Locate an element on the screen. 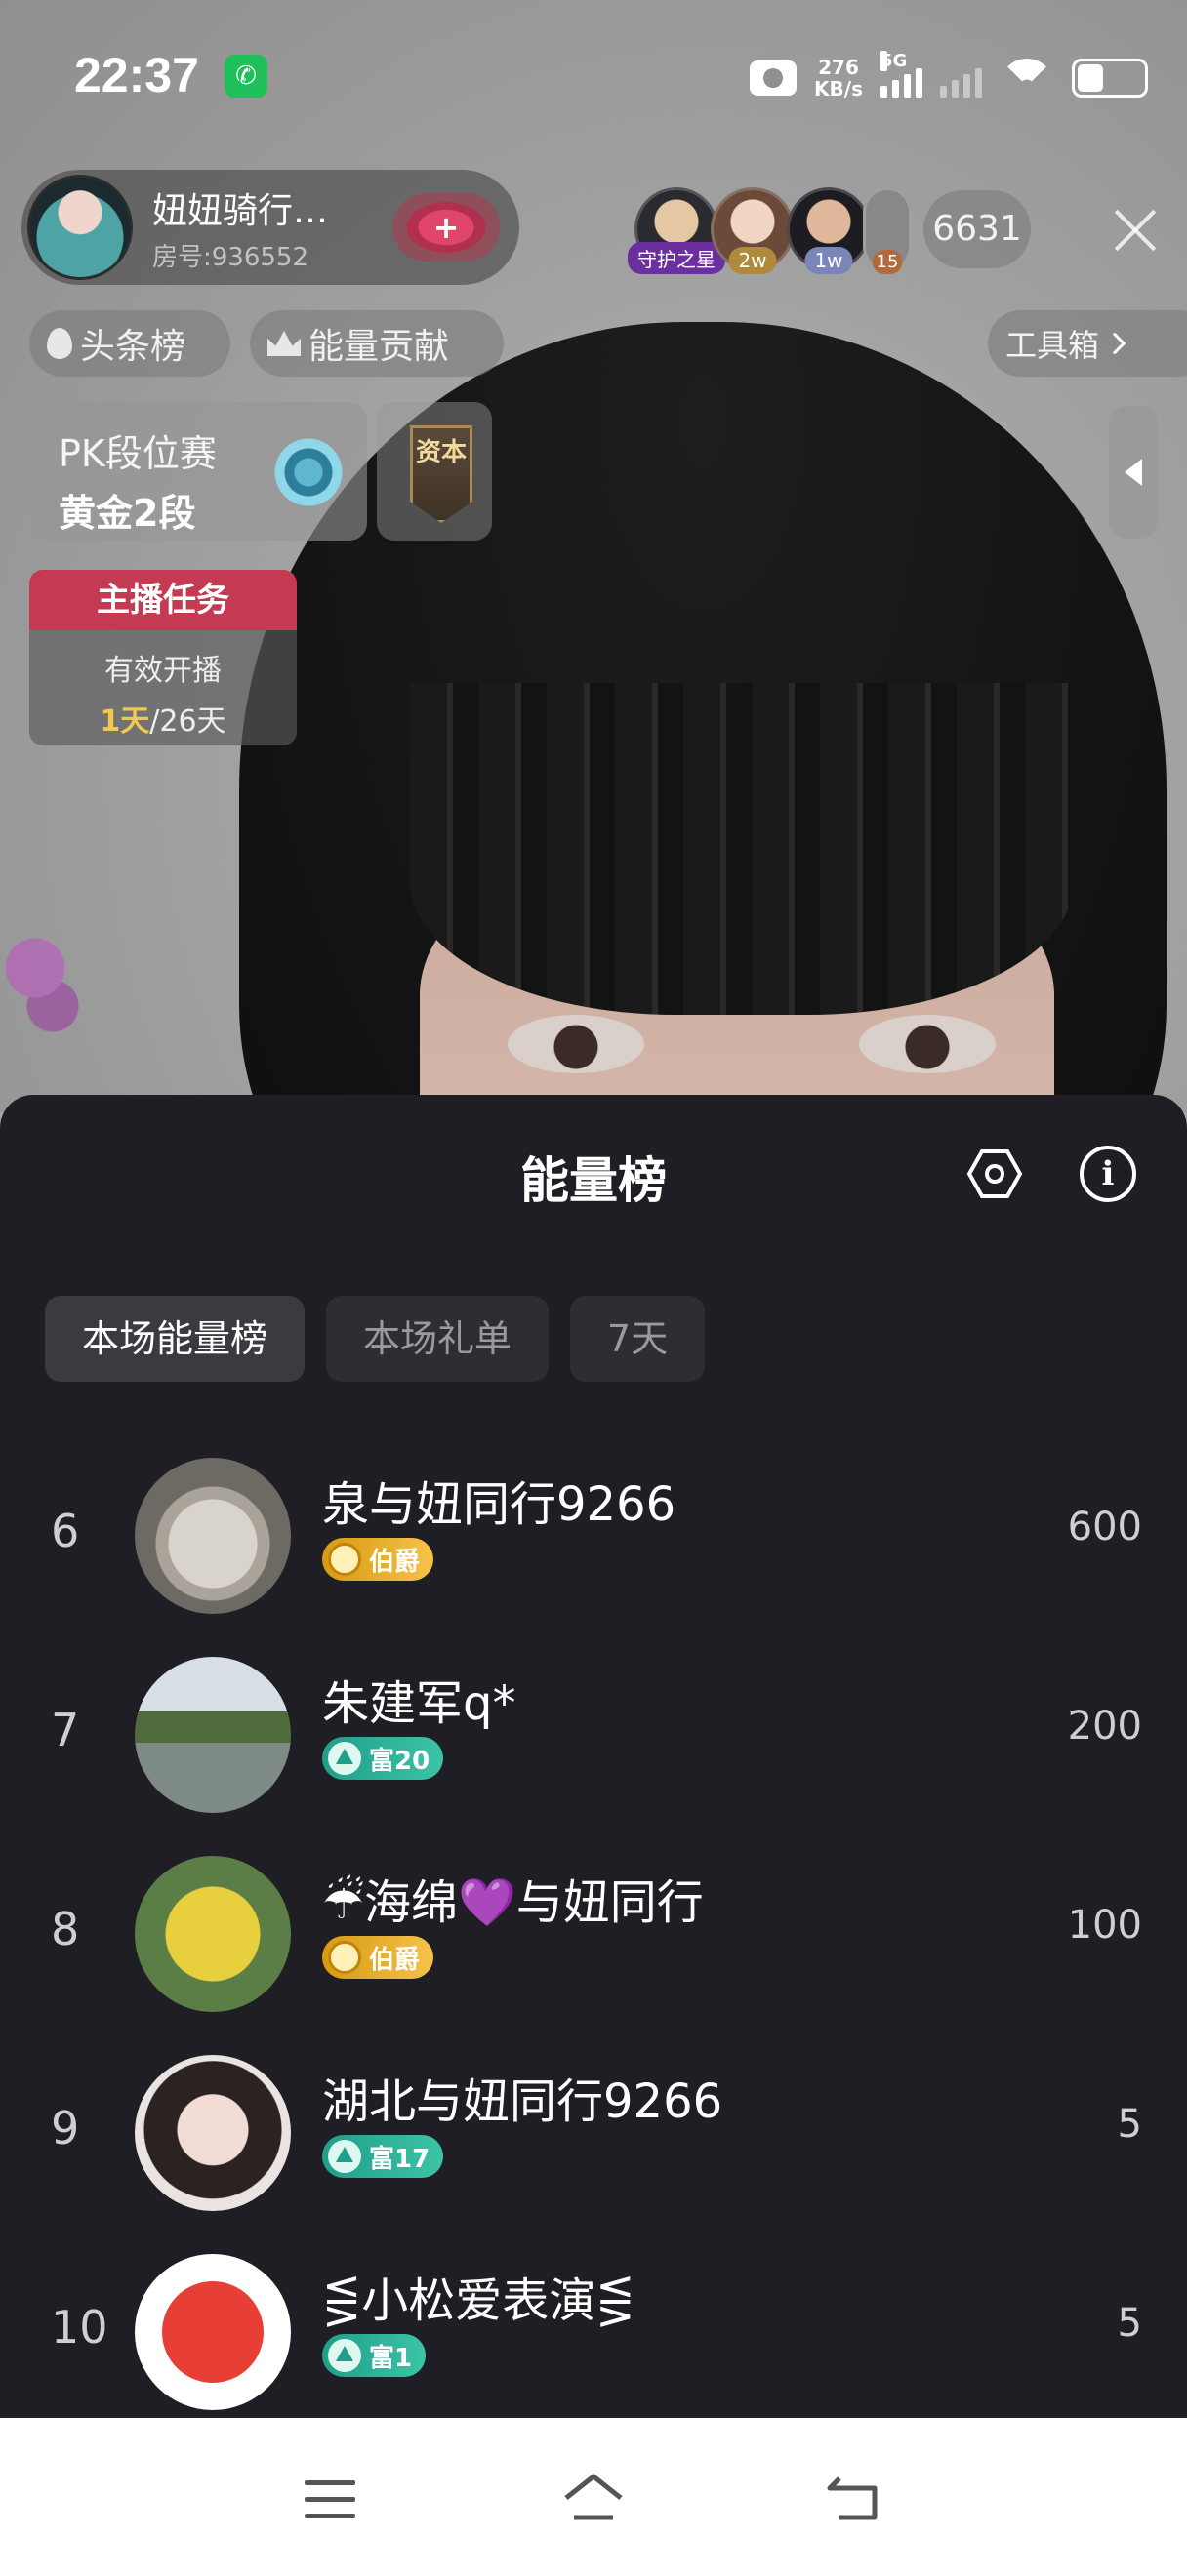 This screenshot has height=2576, width=1187. viewer-avatar: 1w is located at coordinates (829, 230).